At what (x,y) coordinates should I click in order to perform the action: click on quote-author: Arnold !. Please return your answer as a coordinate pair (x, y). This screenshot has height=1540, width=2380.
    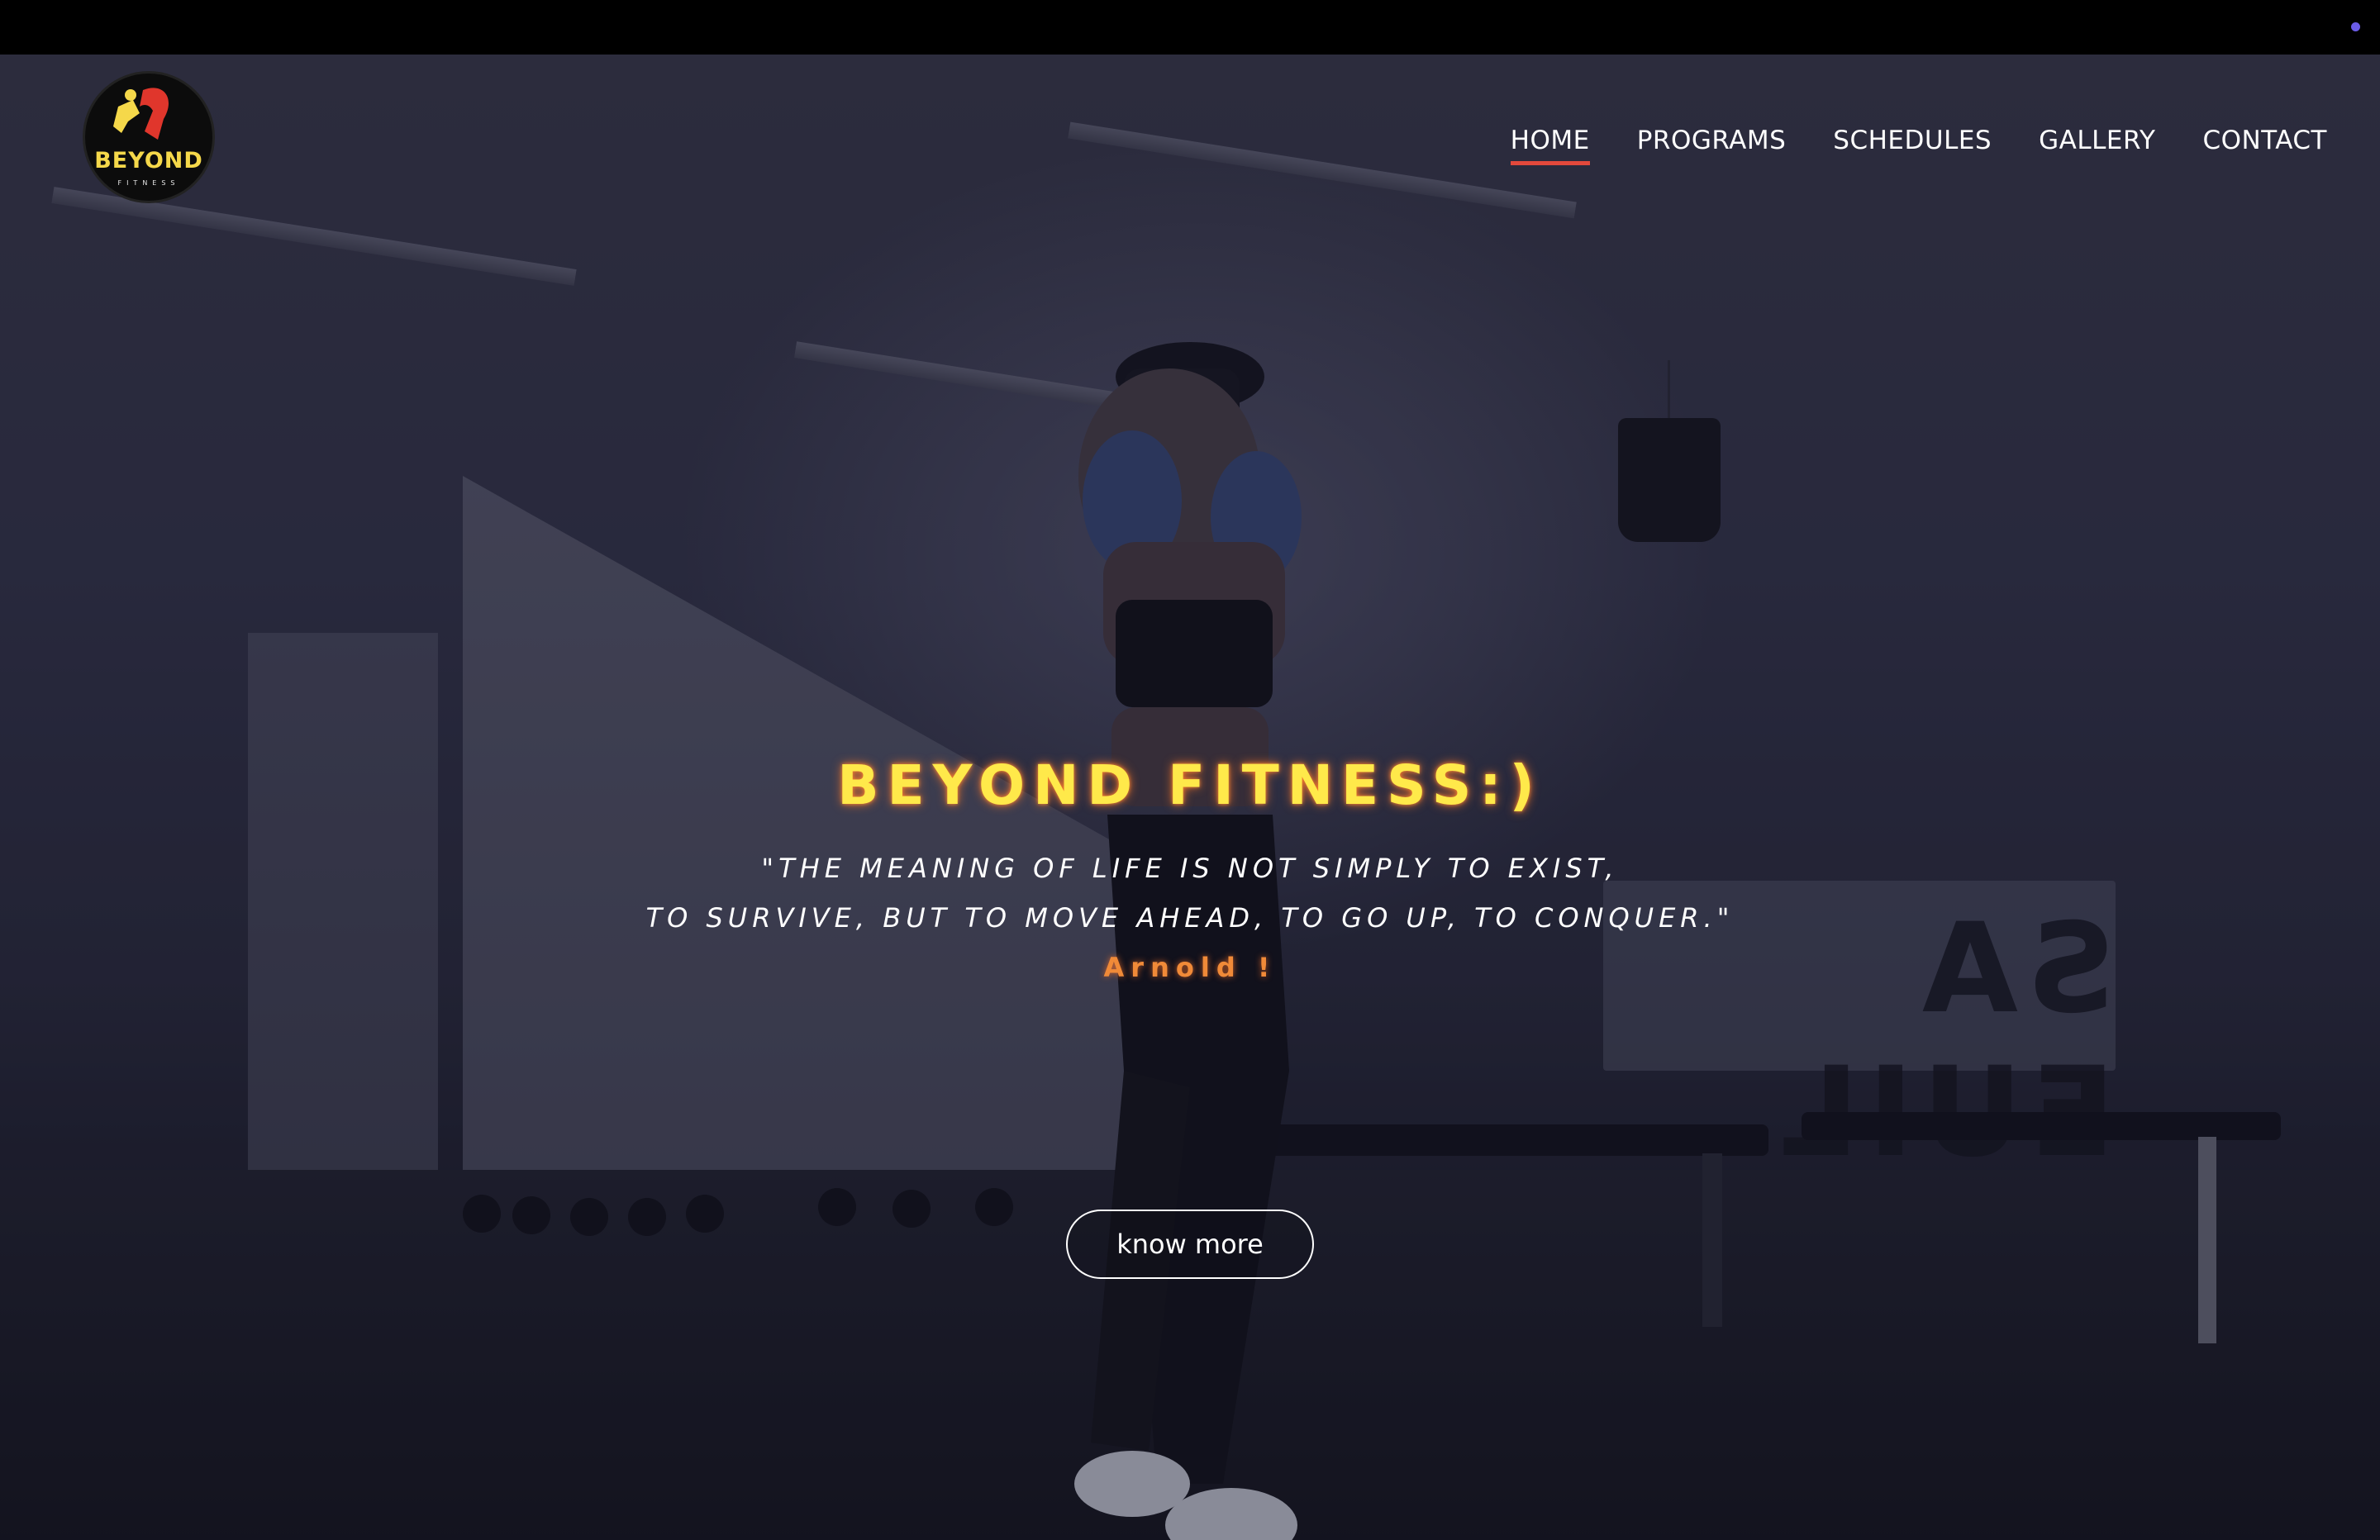
    Looking at the image, I should click on (1190, 968).